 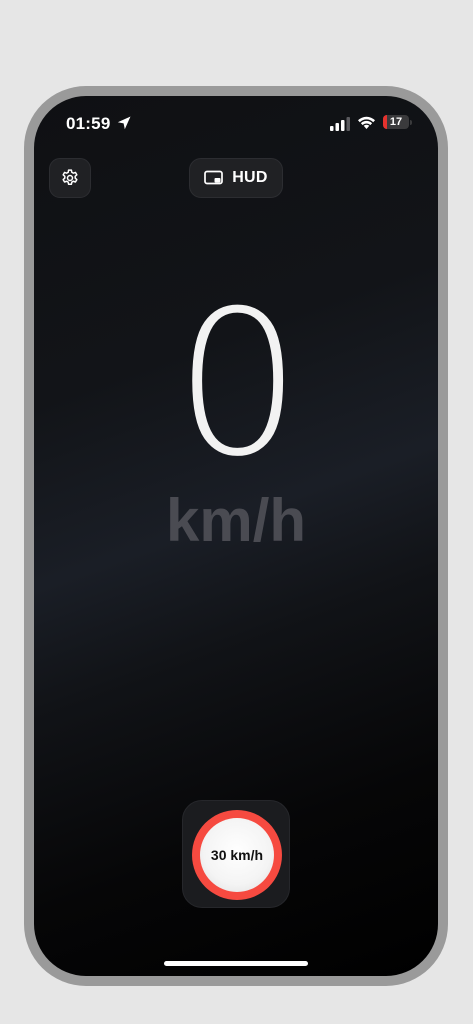 I want to click on speed-unit: km/h, so click(x=236, y=520).